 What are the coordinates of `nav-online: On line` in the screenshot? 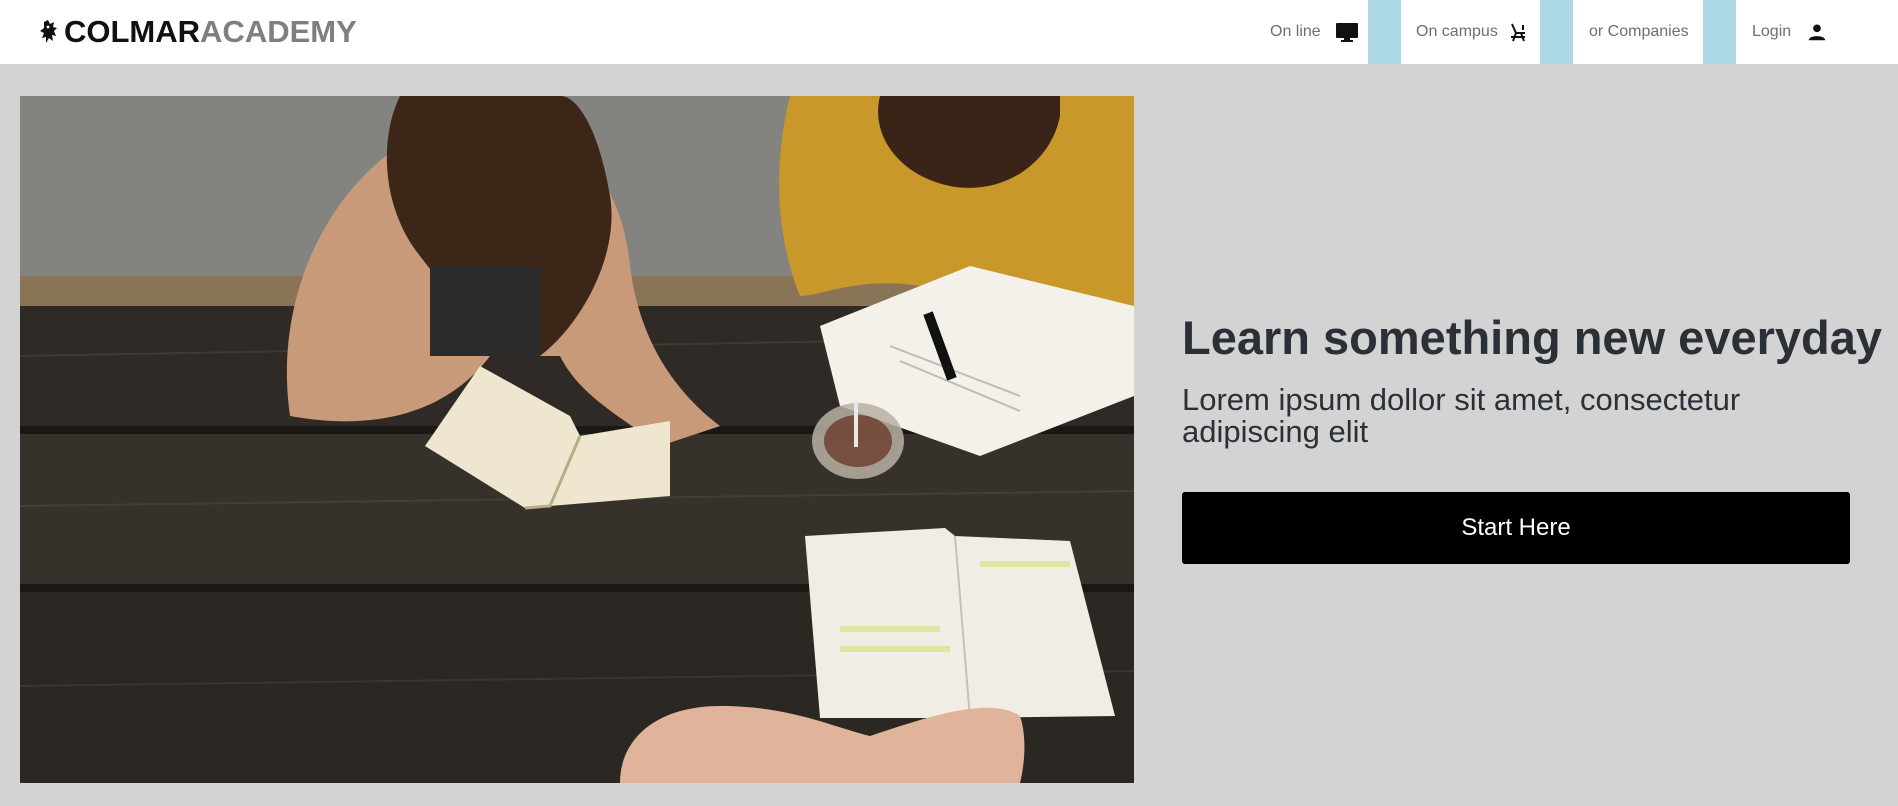 It's located at (1319, 32).